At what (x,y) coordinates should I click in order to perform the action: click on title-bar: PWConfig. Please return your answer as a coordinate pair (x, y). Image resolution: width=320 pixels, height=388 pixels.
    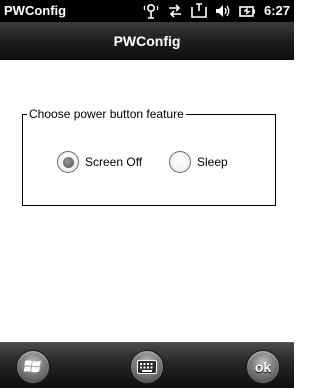
    Looking at the image, I should click on (147, 41).